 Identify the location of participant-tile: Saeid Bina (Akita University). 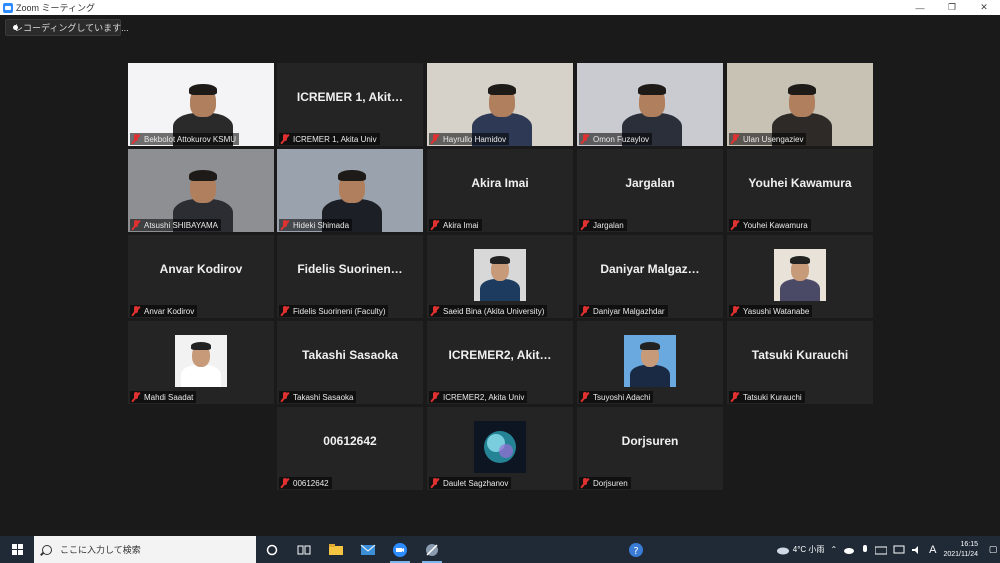
(500, 276).